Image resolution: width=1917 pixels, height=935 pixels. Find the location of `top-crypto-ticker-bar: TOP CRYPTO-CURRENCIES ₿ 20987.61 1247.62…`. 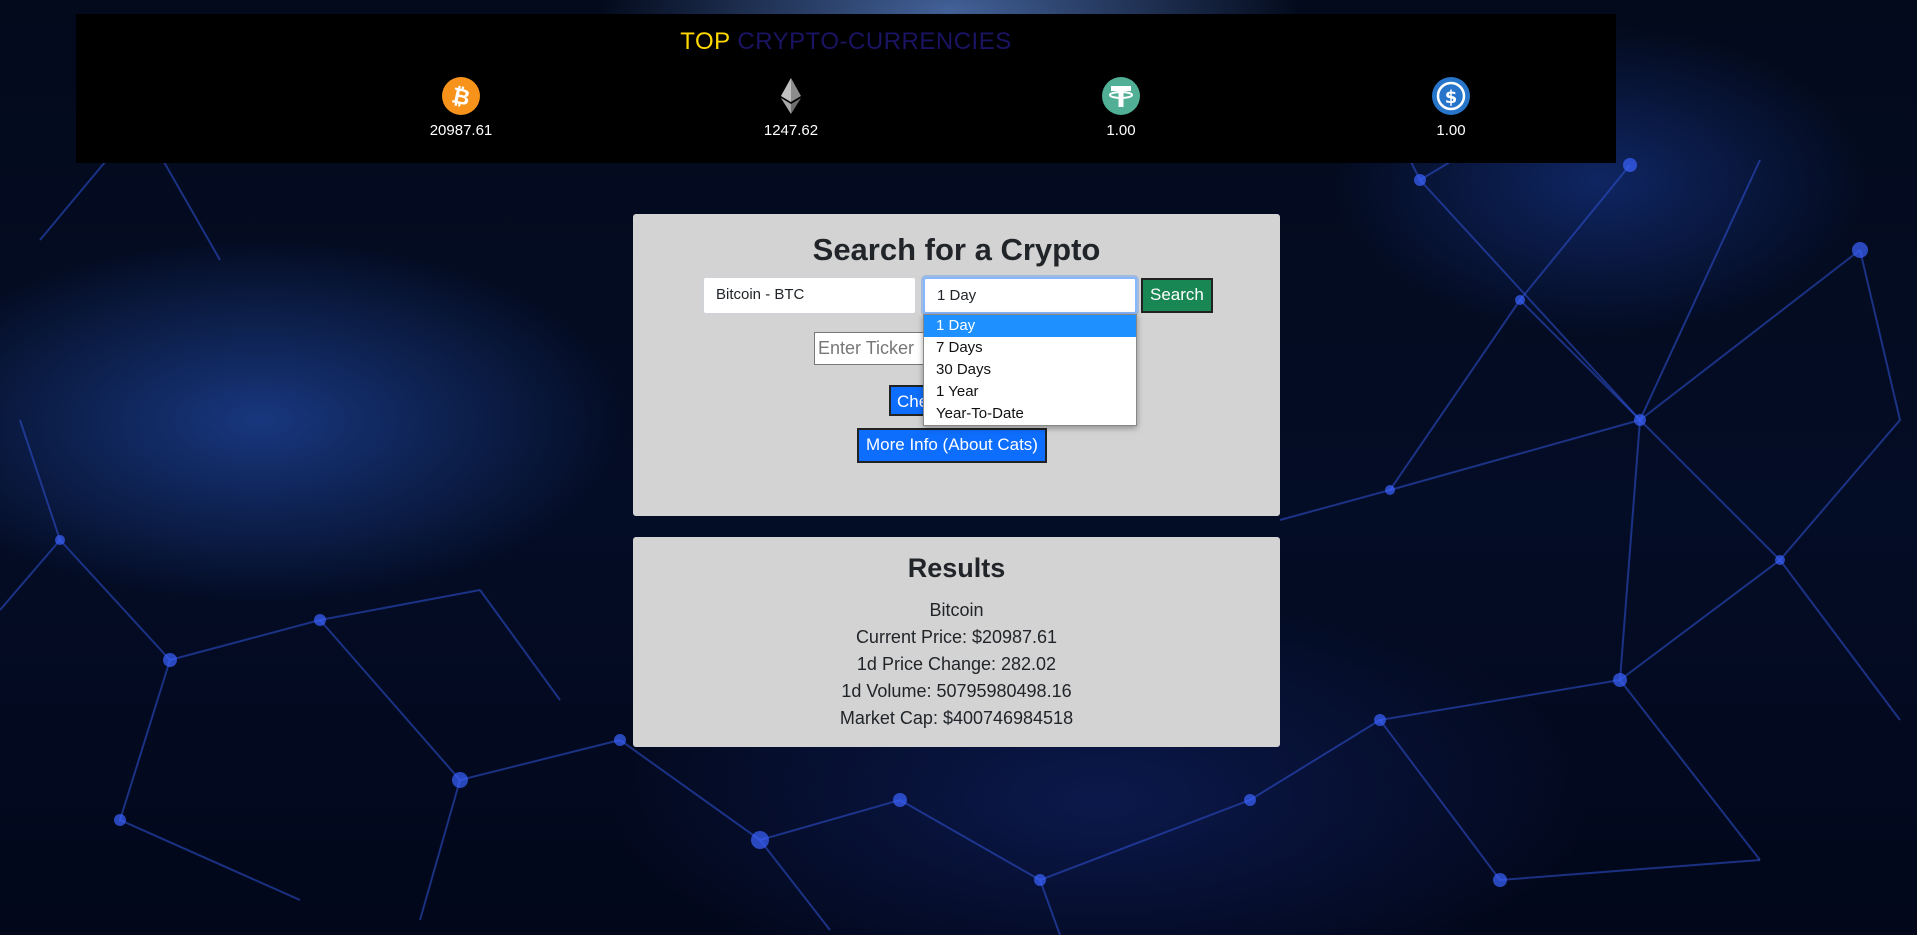

top-crypto-ticker-bar: TOP CRYPTO-CURRENCIES ₿ 20987.61 1247.62… is located at coordinates (846, 88).